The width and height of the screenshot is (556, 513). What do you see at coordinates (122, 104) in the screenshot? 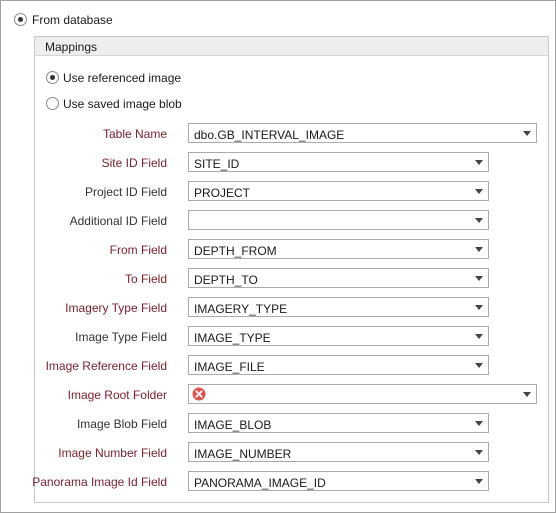
I see `use-saved-image-blob-label: Use saved image blob` at bounding box center [122, 104].